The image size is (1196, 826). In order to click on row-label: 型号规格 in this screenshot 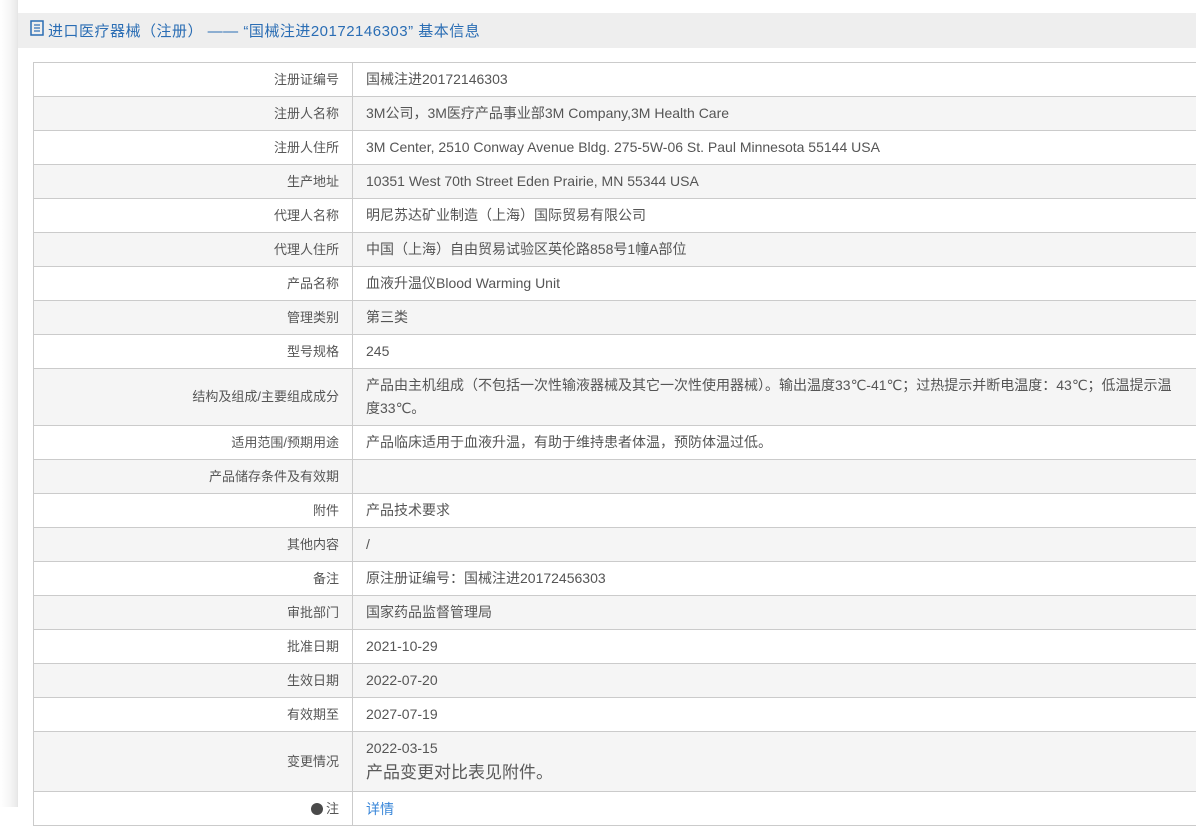, I will do `click(193, 351)`.